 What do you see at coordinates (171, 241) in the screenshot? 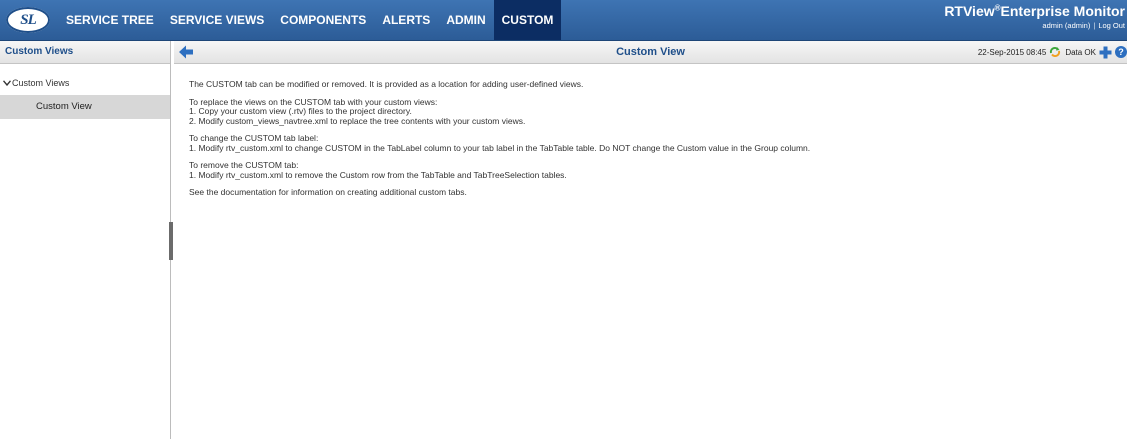
I see `splitter-handle` at bounding box center [171, 241].